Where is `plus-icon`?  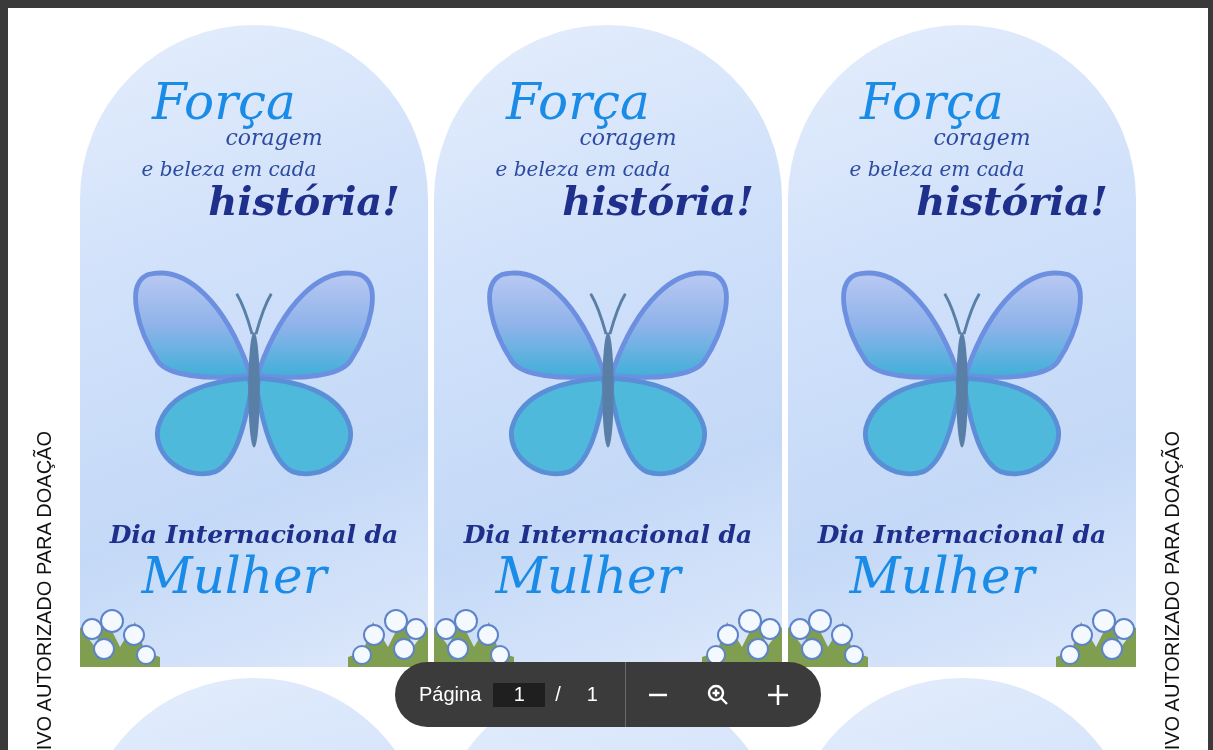 plus-icon is located at coordinates (777, 694).